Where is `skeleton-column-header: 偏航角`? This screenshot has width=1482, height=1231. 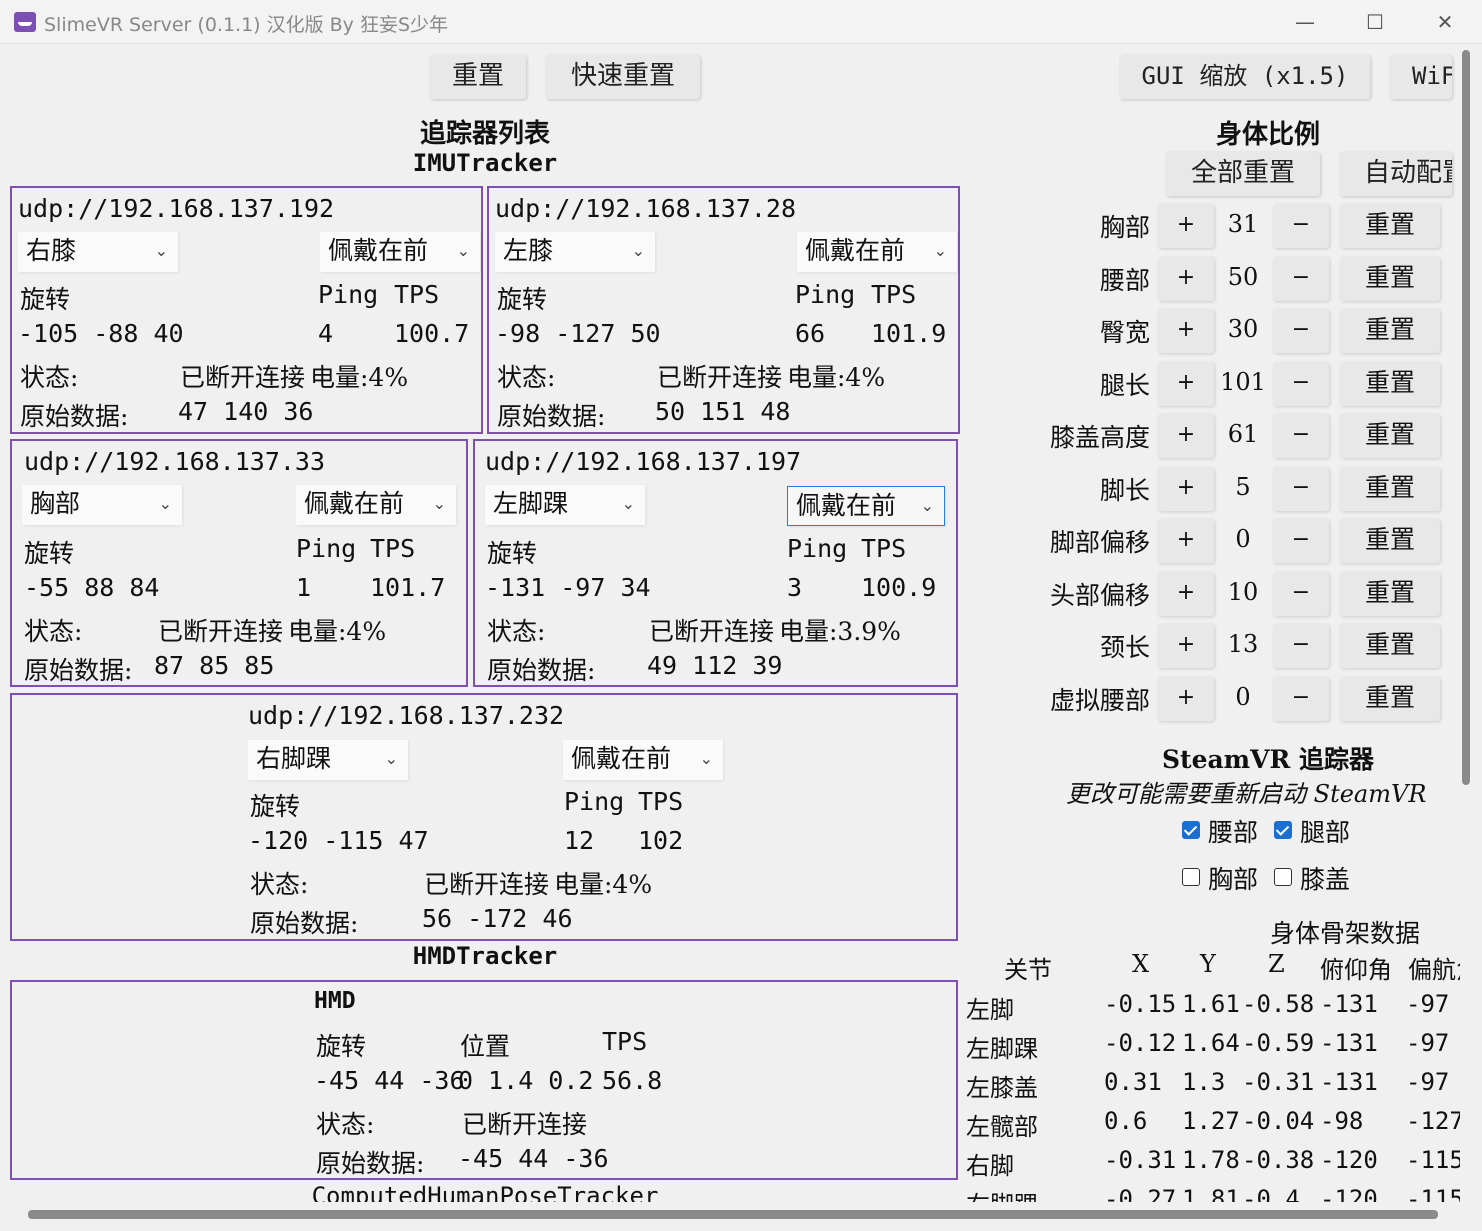
skeleton-column-header: 偏航角 is located at coordinates (1434, 970).